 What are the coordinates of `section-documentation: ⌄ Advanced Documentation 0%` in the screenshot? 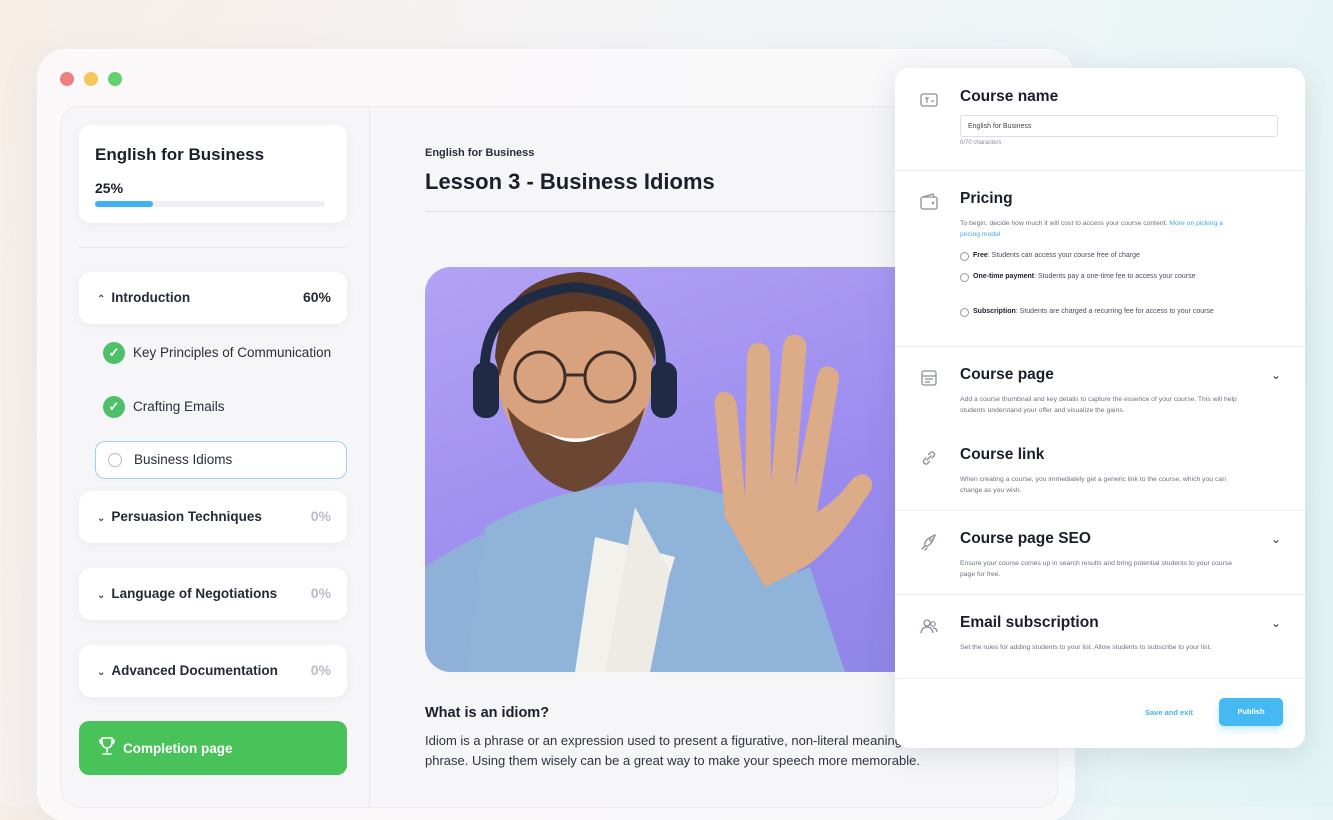 It's located at (213, 671).